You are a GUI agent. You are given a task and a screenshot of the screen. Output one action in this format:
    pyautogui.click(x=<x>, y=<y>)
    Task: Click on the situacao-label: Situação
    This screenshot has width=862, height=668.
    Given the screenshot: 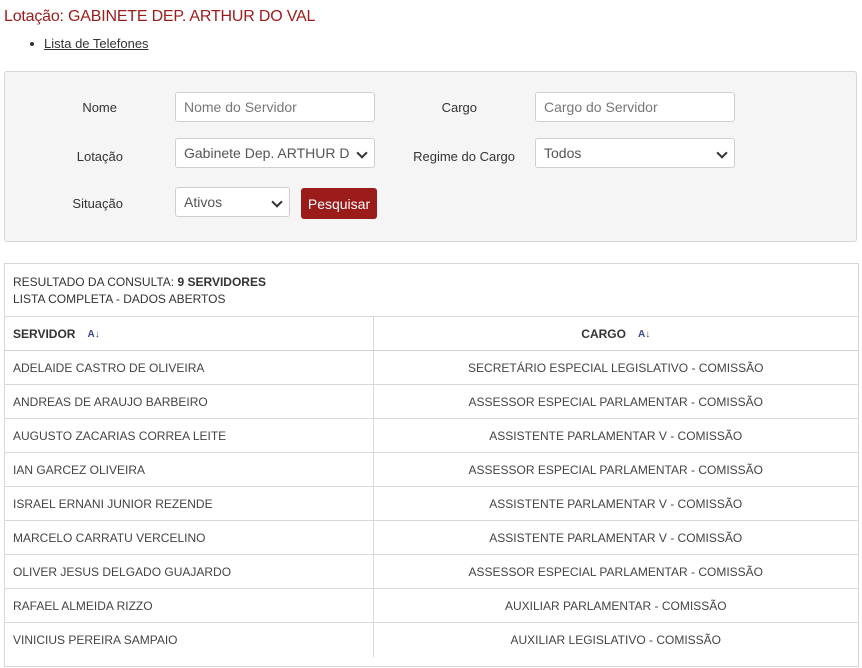 What is the action you would take?
    pyautogui.click(x=97, y=203)
    